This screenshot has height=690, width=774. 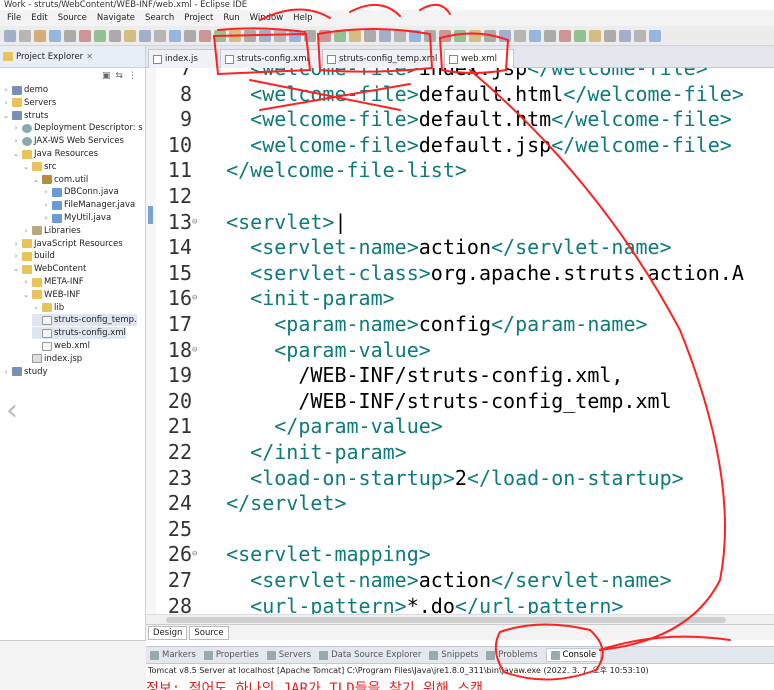 What do you see at coordinates (198, 18) in the screenshot?
I see `menu-project: Project` at bounding box center [198, 18].